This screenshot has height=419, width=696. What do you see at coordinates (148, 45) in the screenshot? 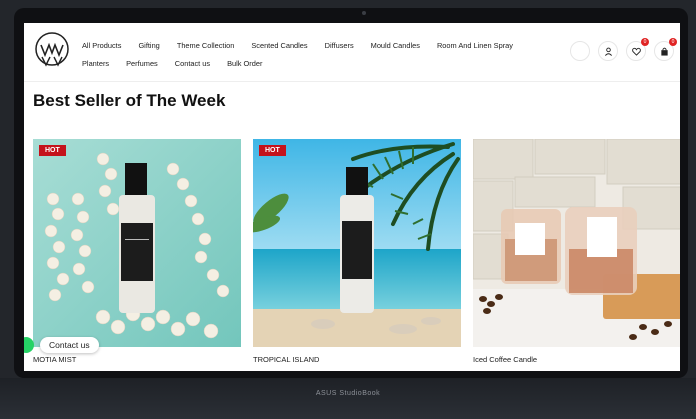
I see `nav-gifting: Gifting` at bounding box center [148, 45].